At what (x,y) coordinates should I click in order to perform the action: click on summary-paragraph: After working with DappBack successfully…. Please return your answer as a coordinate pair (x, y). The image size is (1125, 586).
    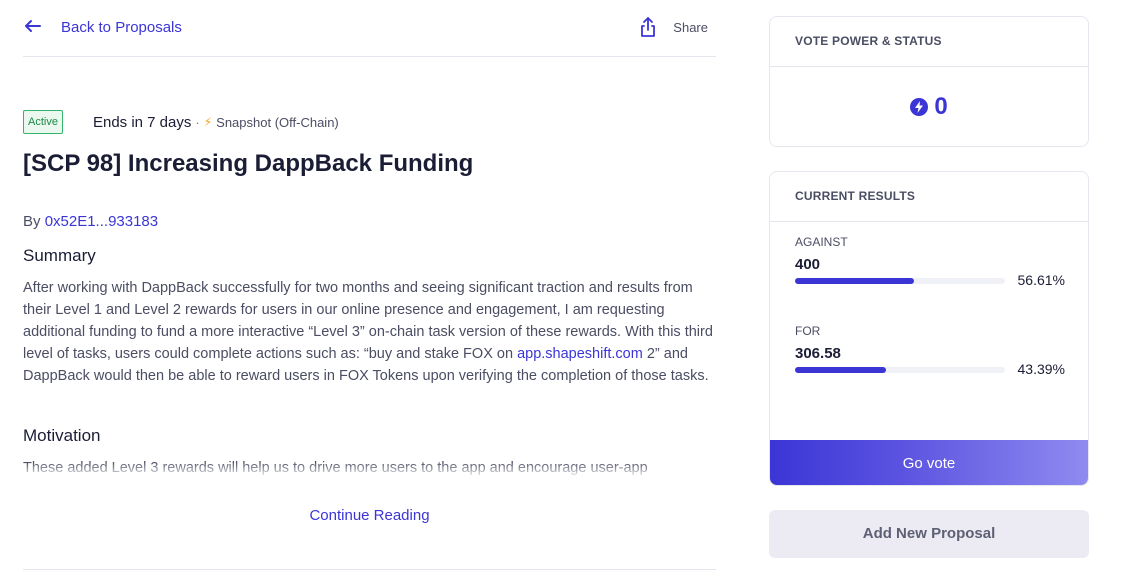
    Looking at the image, I should click on (369, 332).